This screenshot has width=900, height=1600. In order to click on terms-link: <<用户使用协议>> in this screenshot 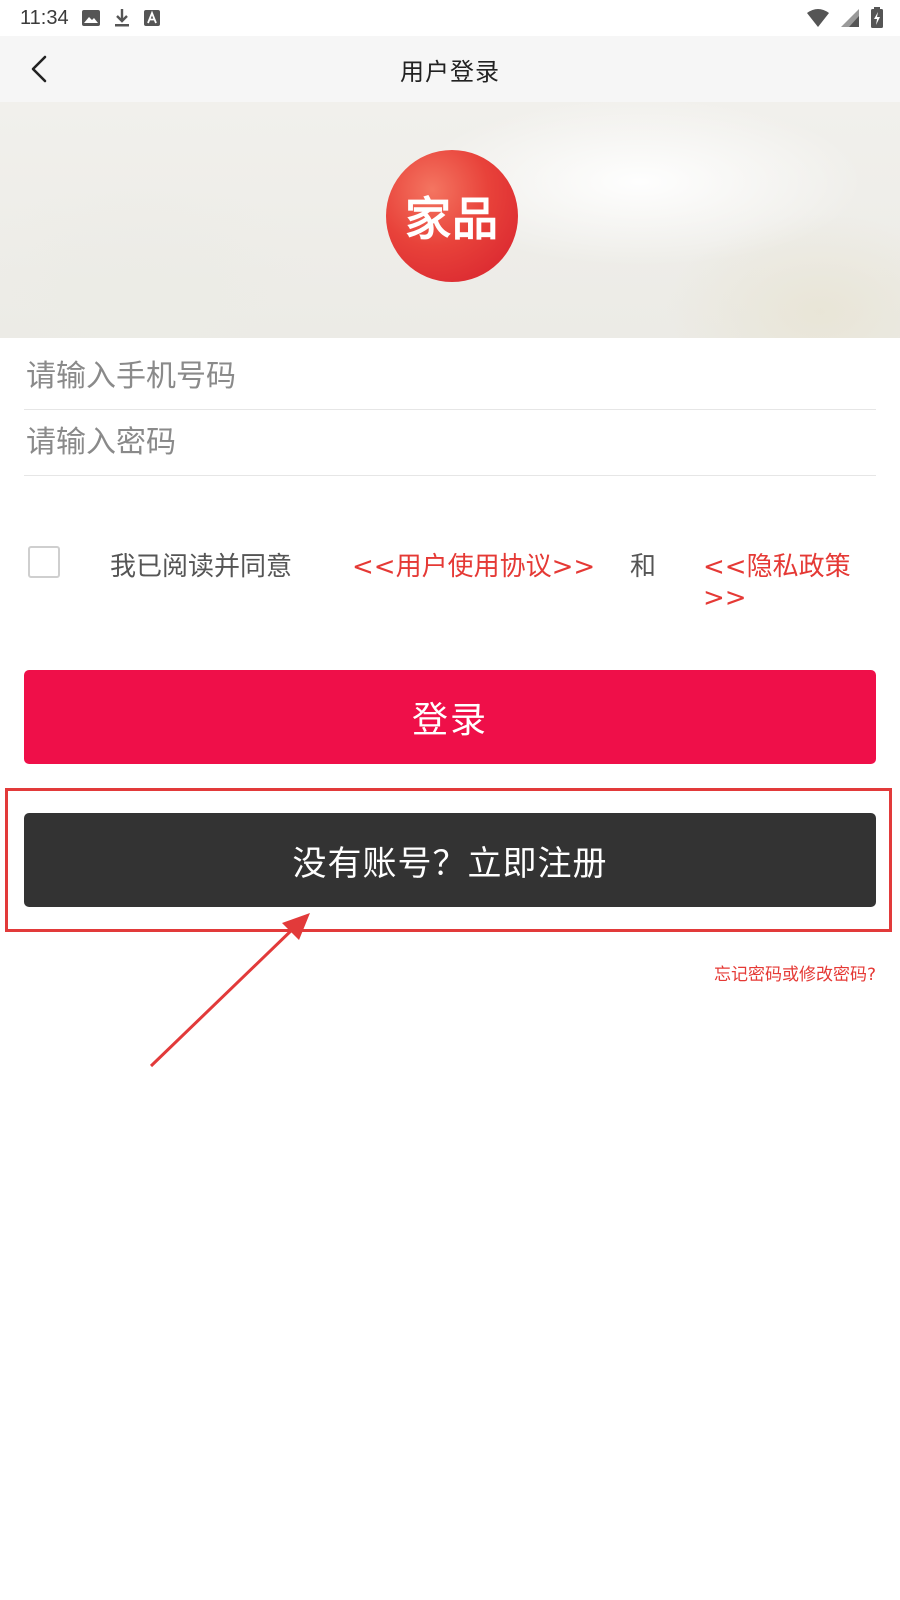, I will do `click(473, 564)`.